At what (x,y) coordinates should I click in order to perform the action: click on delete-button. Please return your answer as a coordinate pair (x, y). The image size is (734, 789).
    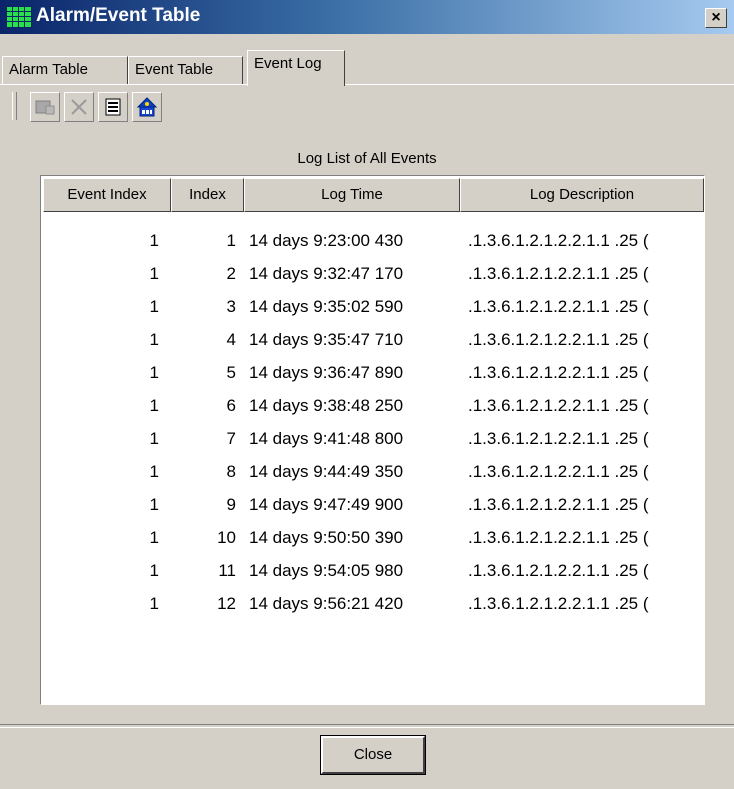
    Looking at the image, I should click on (79, 107).